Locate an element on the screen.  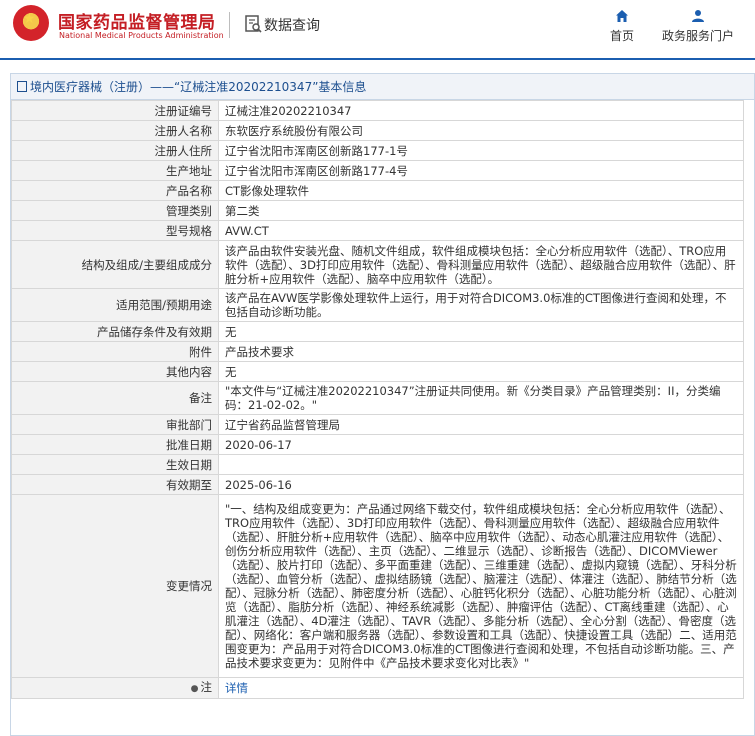
nav-home-label: 首页 is located at coordinates (621, 36).